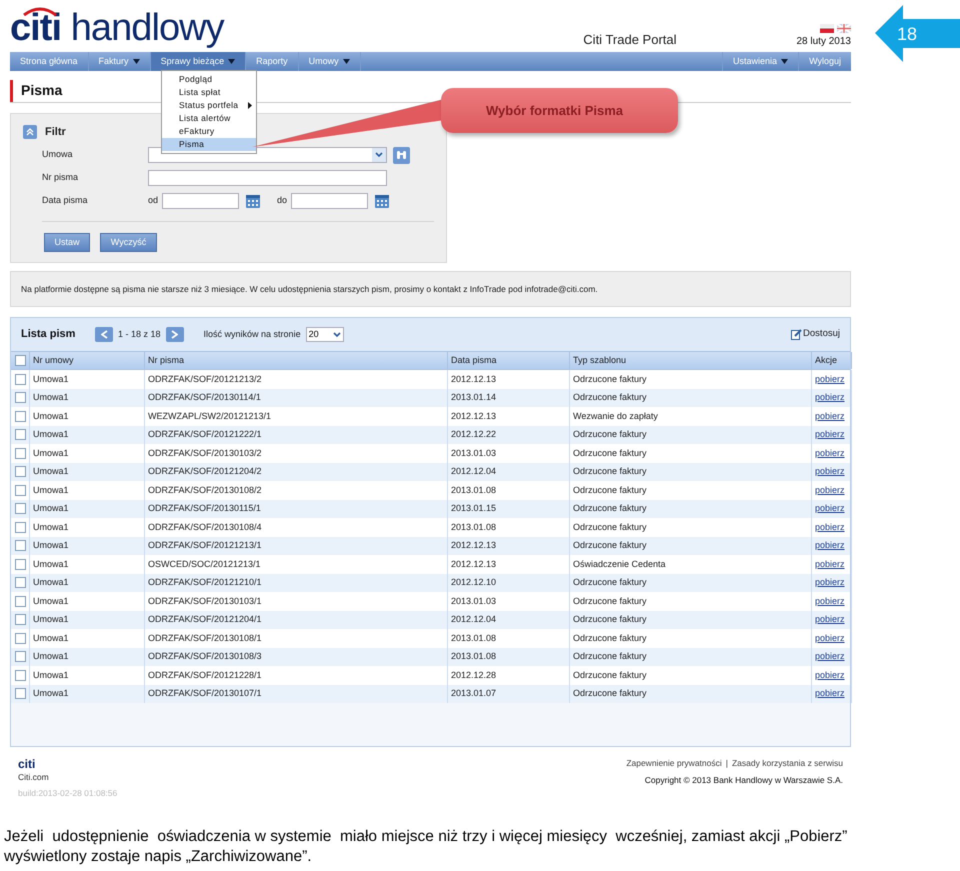 Image resolution: width=960 pixels, height=871 pixels. I want to click on table-cell: Umowa1, so click(87, 693).